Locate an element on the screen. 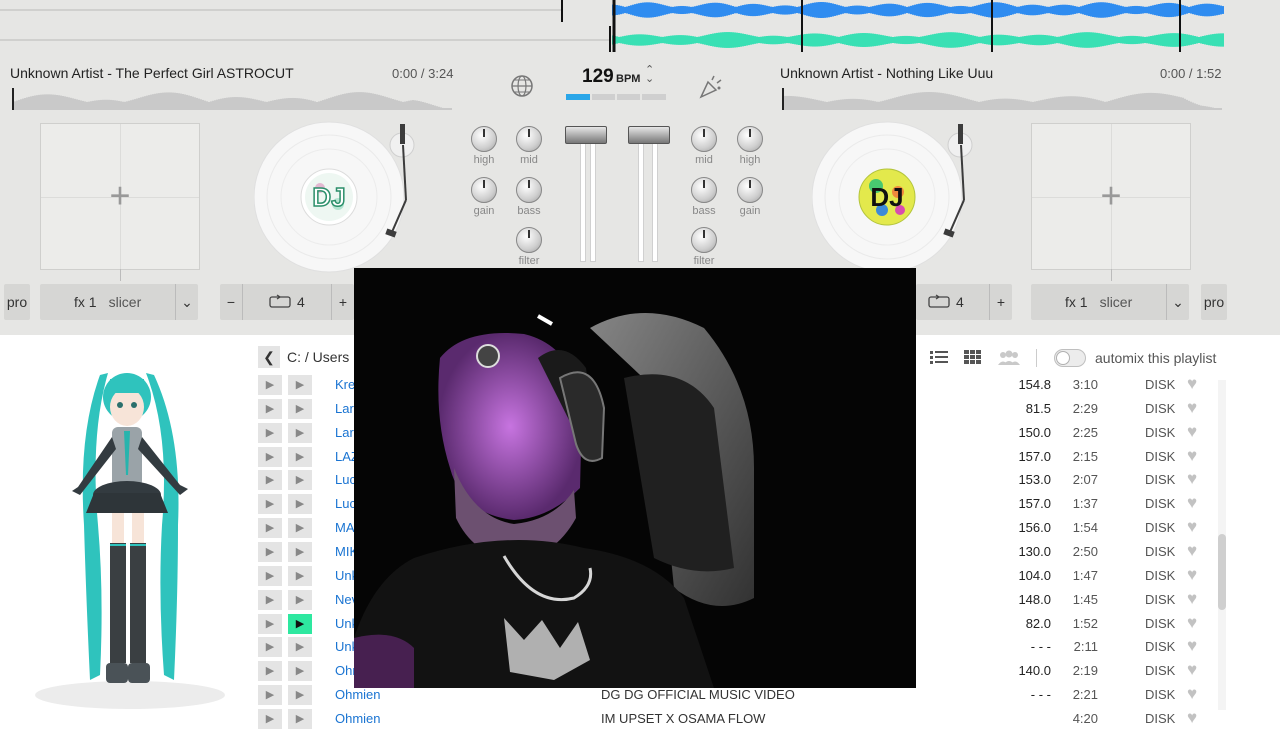 The height and width of the screenshot is (731, 1280). knob-right-mid-dial is located at coordinates (704, 139).